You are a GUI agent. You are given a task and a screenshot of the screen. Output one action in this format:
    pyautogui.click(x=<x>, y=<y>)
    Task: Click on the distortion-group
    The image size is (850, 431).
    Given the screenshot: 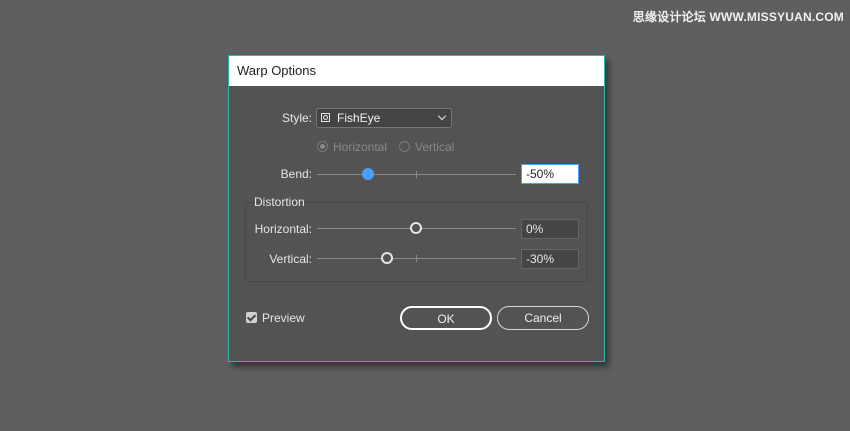 What is the action you would take?
    pyautogui.click(x=416, y=242)
    